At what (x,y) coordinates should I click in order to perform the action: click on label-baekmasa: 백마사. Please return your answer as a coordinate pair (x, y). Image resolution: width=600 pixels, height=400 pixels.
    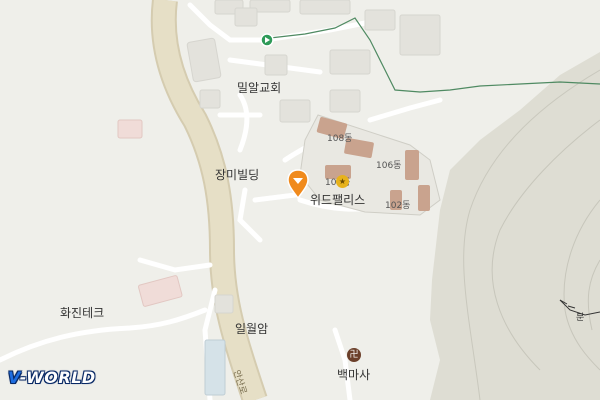
    Looking at the image, I should click on (353, 374).